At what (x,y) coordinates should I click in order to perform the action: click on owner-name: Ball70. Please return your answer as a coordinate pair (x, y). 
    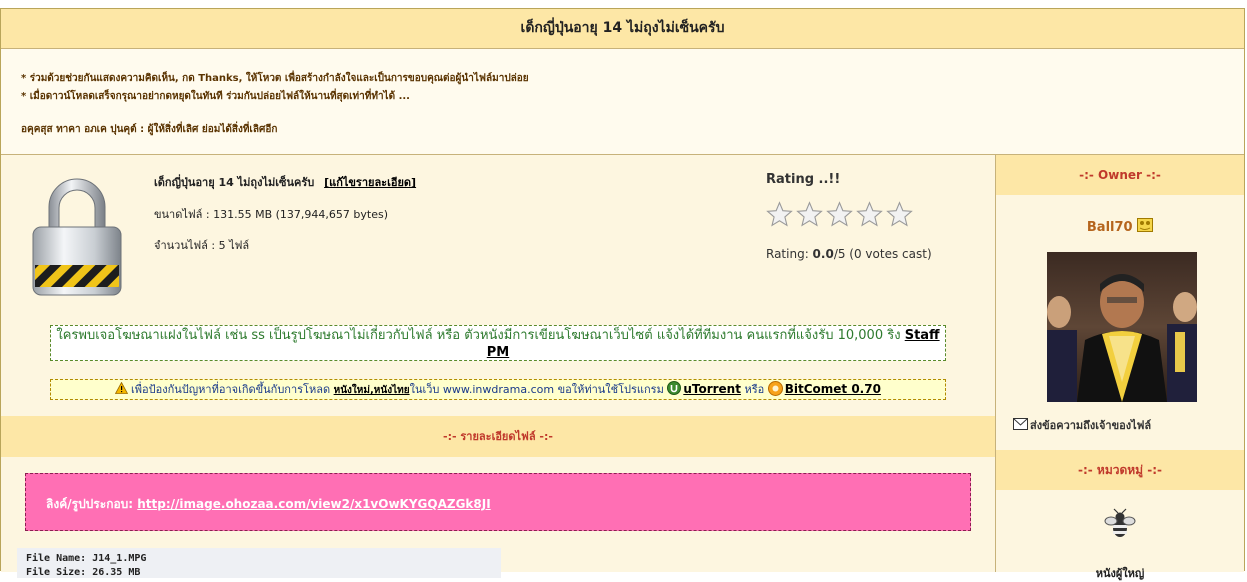
    Looking at the image, I should click on (1110, 227).